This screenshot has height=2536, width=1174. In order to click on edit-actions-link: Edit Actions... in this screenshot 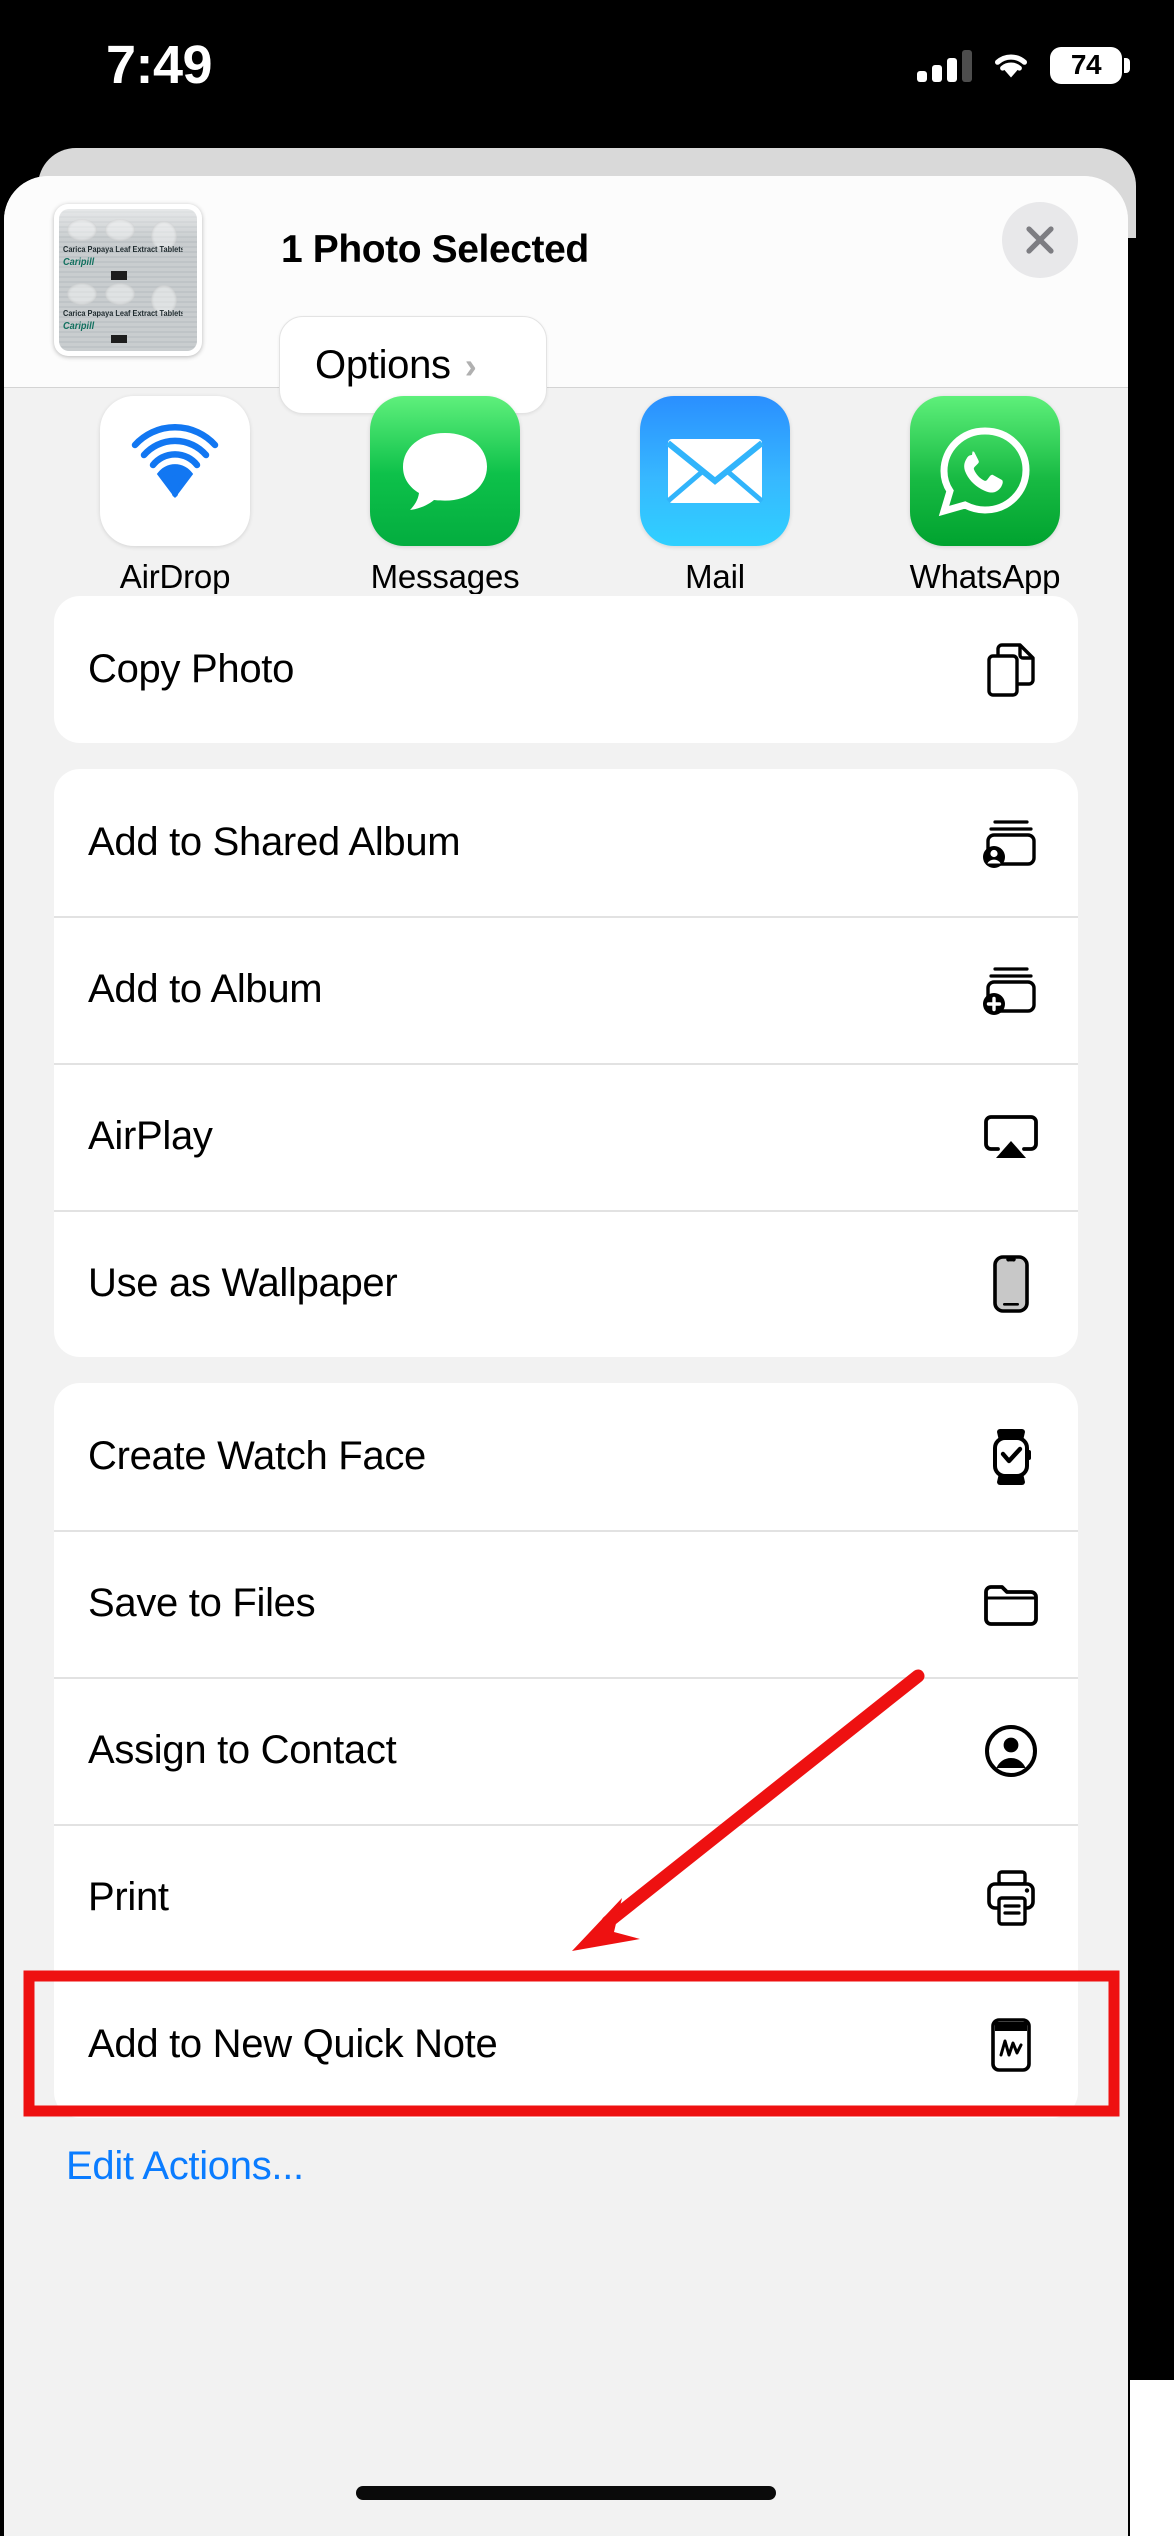, I will do `click(597, 2166)`.